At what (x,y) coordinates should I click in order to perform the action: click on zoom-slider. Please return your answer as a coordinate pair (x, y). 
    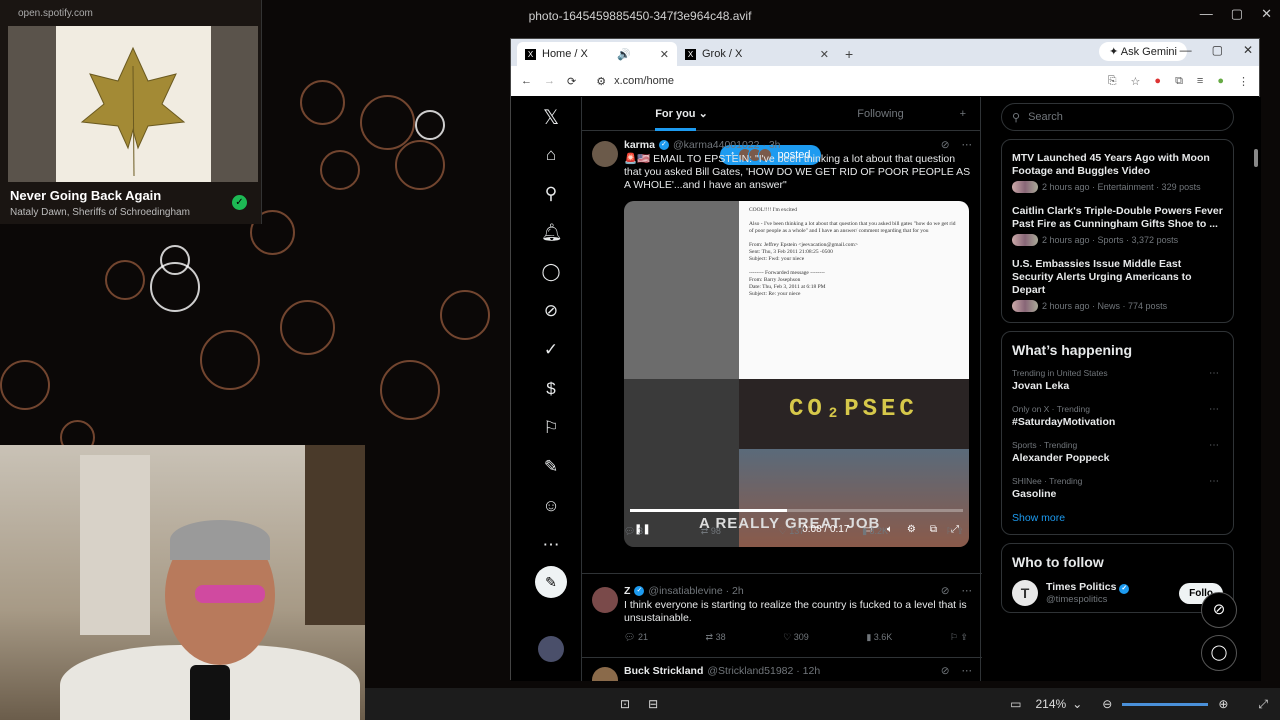
    Looking at the image, I should click on (1165, 704).